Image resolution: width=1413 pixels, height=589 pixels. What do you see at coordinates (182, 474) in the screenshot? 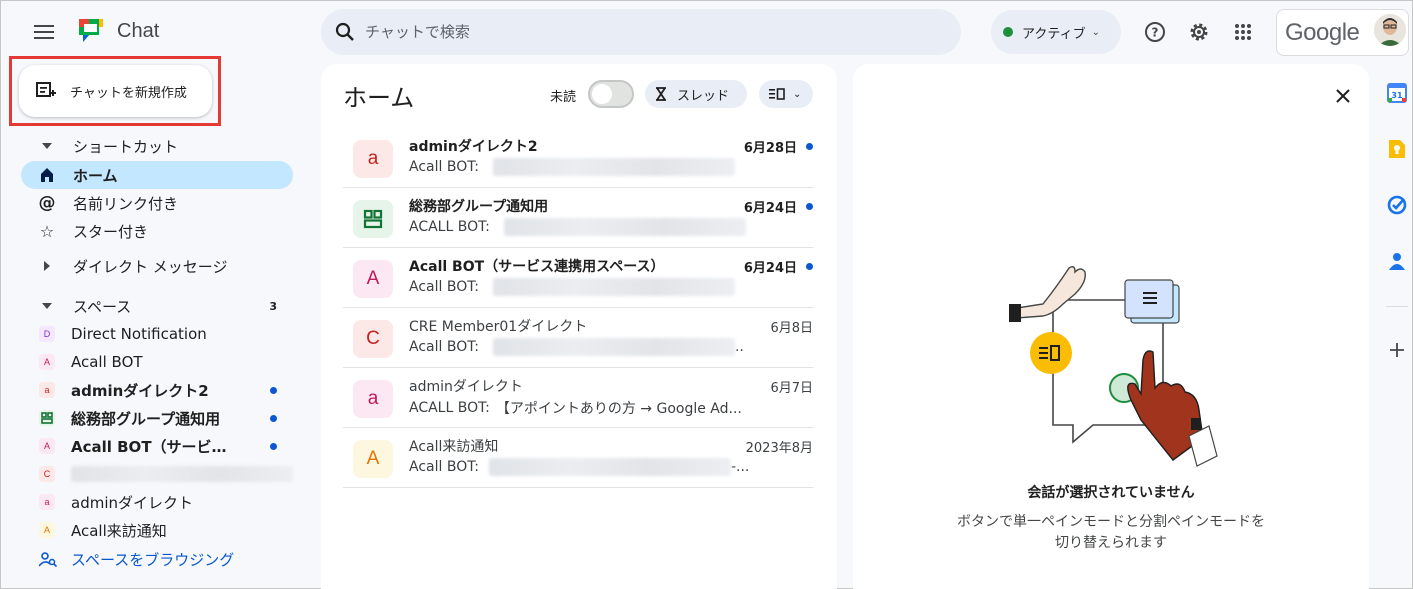
I see `blurred-space-name` at bounding box center [182, 474].